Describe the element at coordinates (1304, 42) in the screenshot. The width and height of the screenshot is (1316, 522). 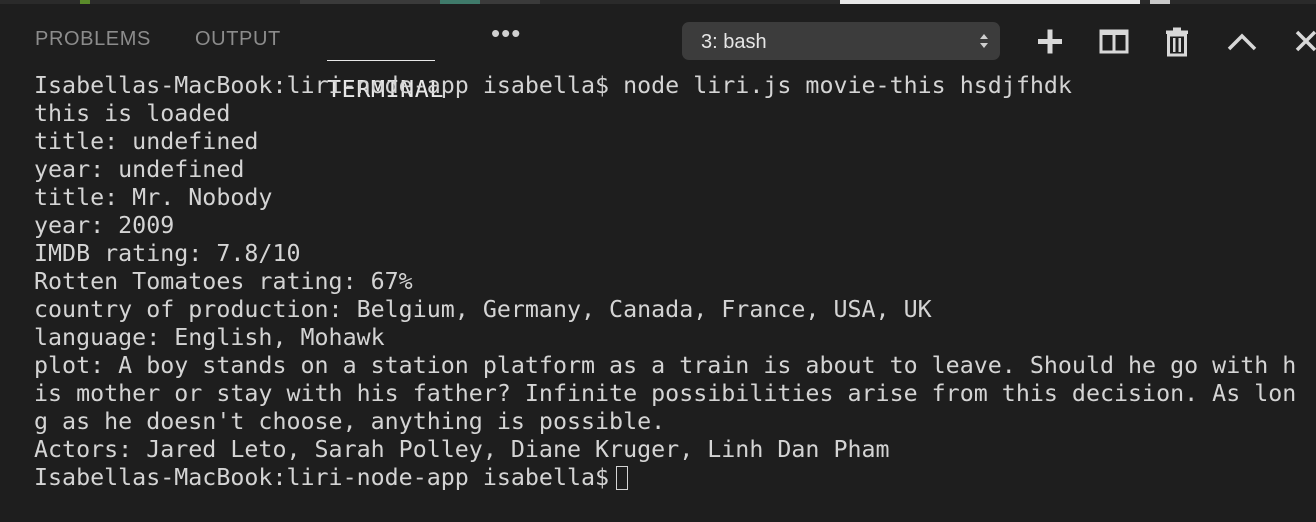
I see `close-icon` at that location.